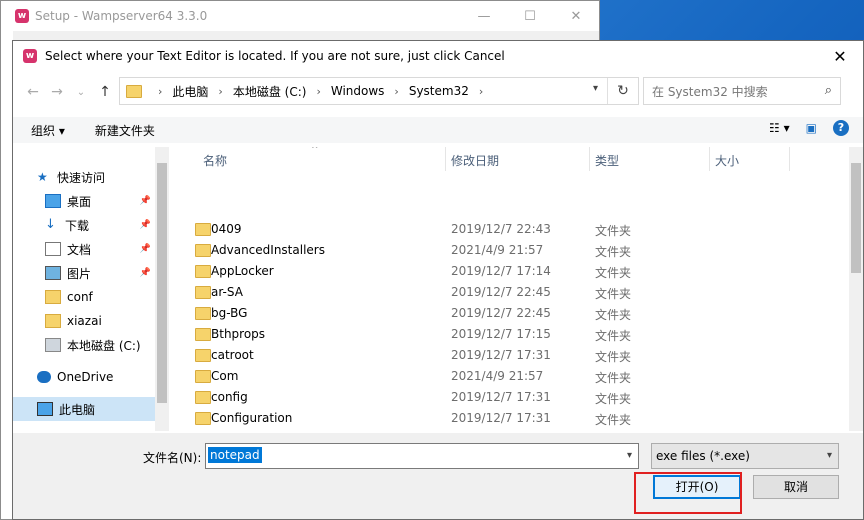  I want to click on minimize-button: —, so click(484, 16).